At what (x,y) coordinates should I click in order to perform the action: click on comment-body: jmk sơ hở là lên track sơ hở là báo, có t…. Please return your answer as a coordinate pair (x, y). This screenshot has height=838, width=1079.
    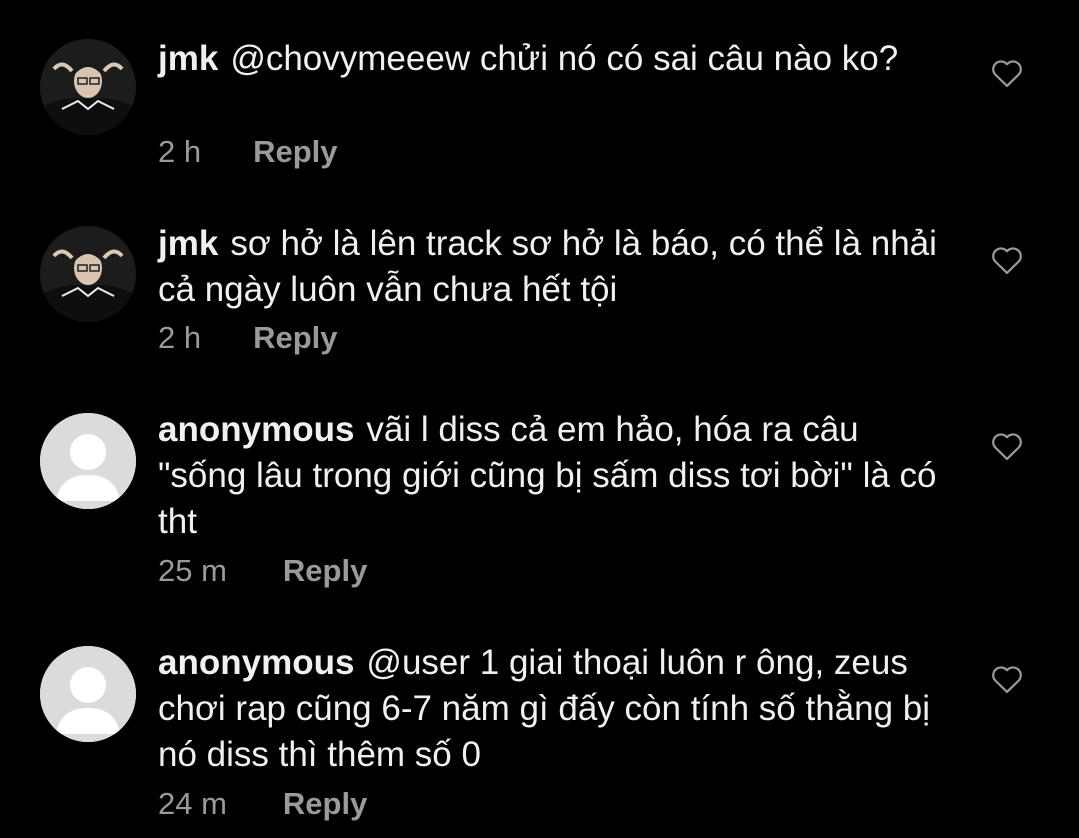
    Looking at the image, I should click on (553, 267).